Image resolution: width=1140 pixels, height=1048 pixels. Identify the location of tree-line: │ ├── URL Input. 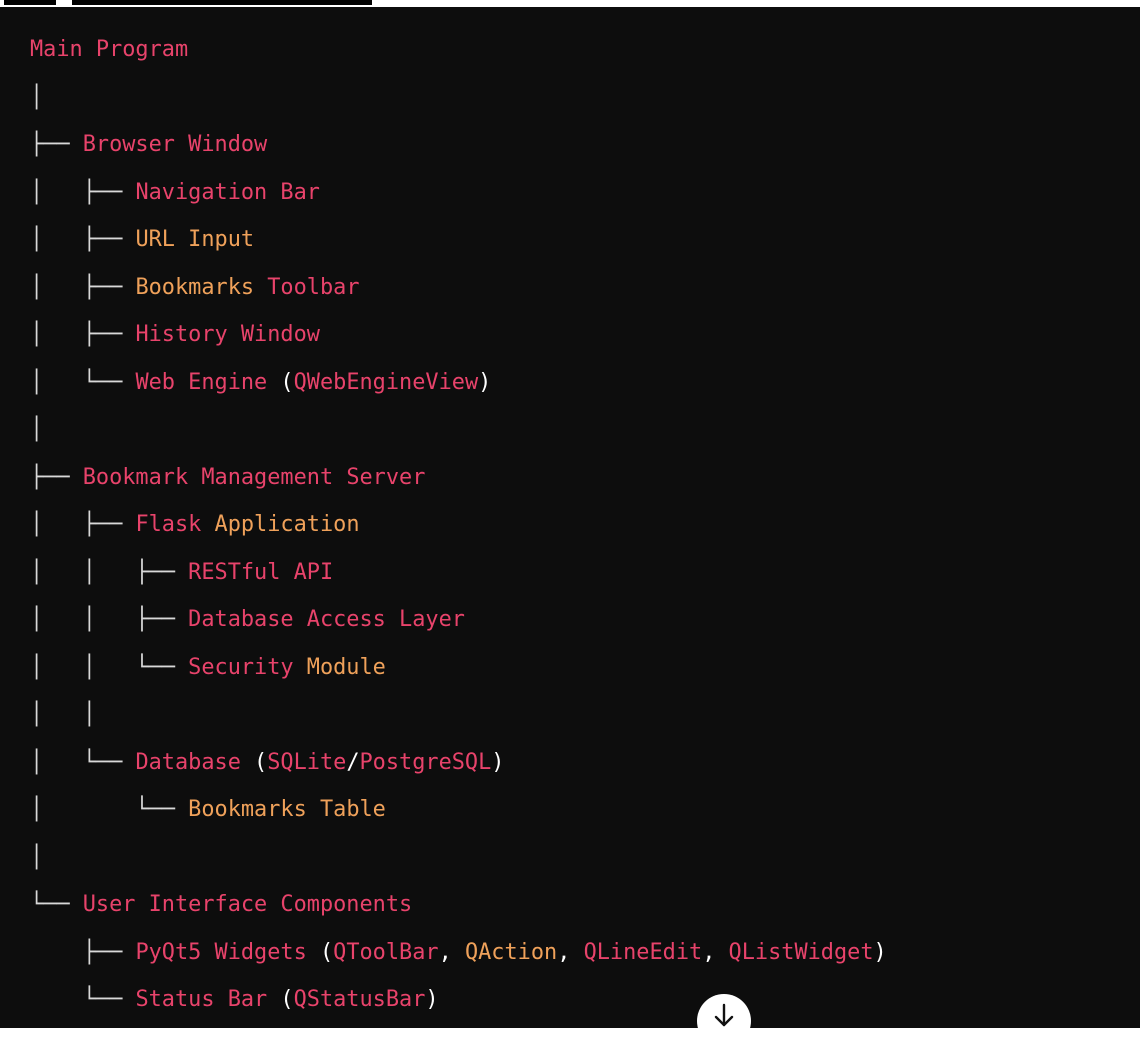
(458, 246).